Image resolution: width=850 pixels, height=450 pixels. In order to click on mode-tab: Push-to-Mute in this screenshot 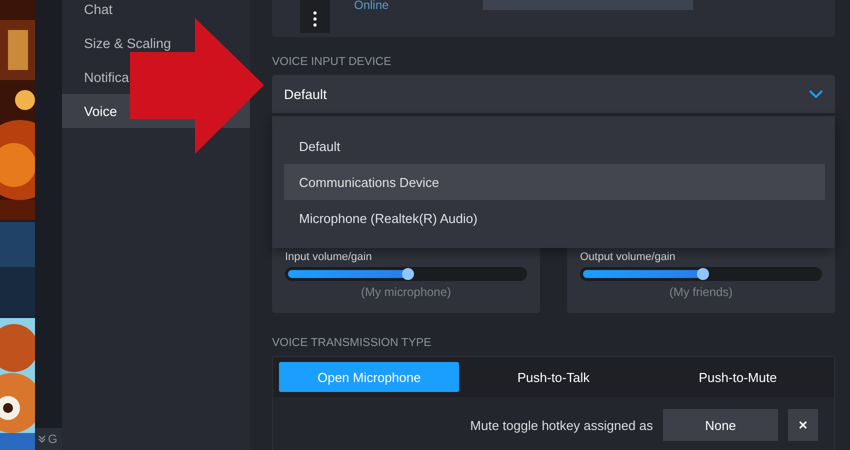, I will do `click(738, 377)`.